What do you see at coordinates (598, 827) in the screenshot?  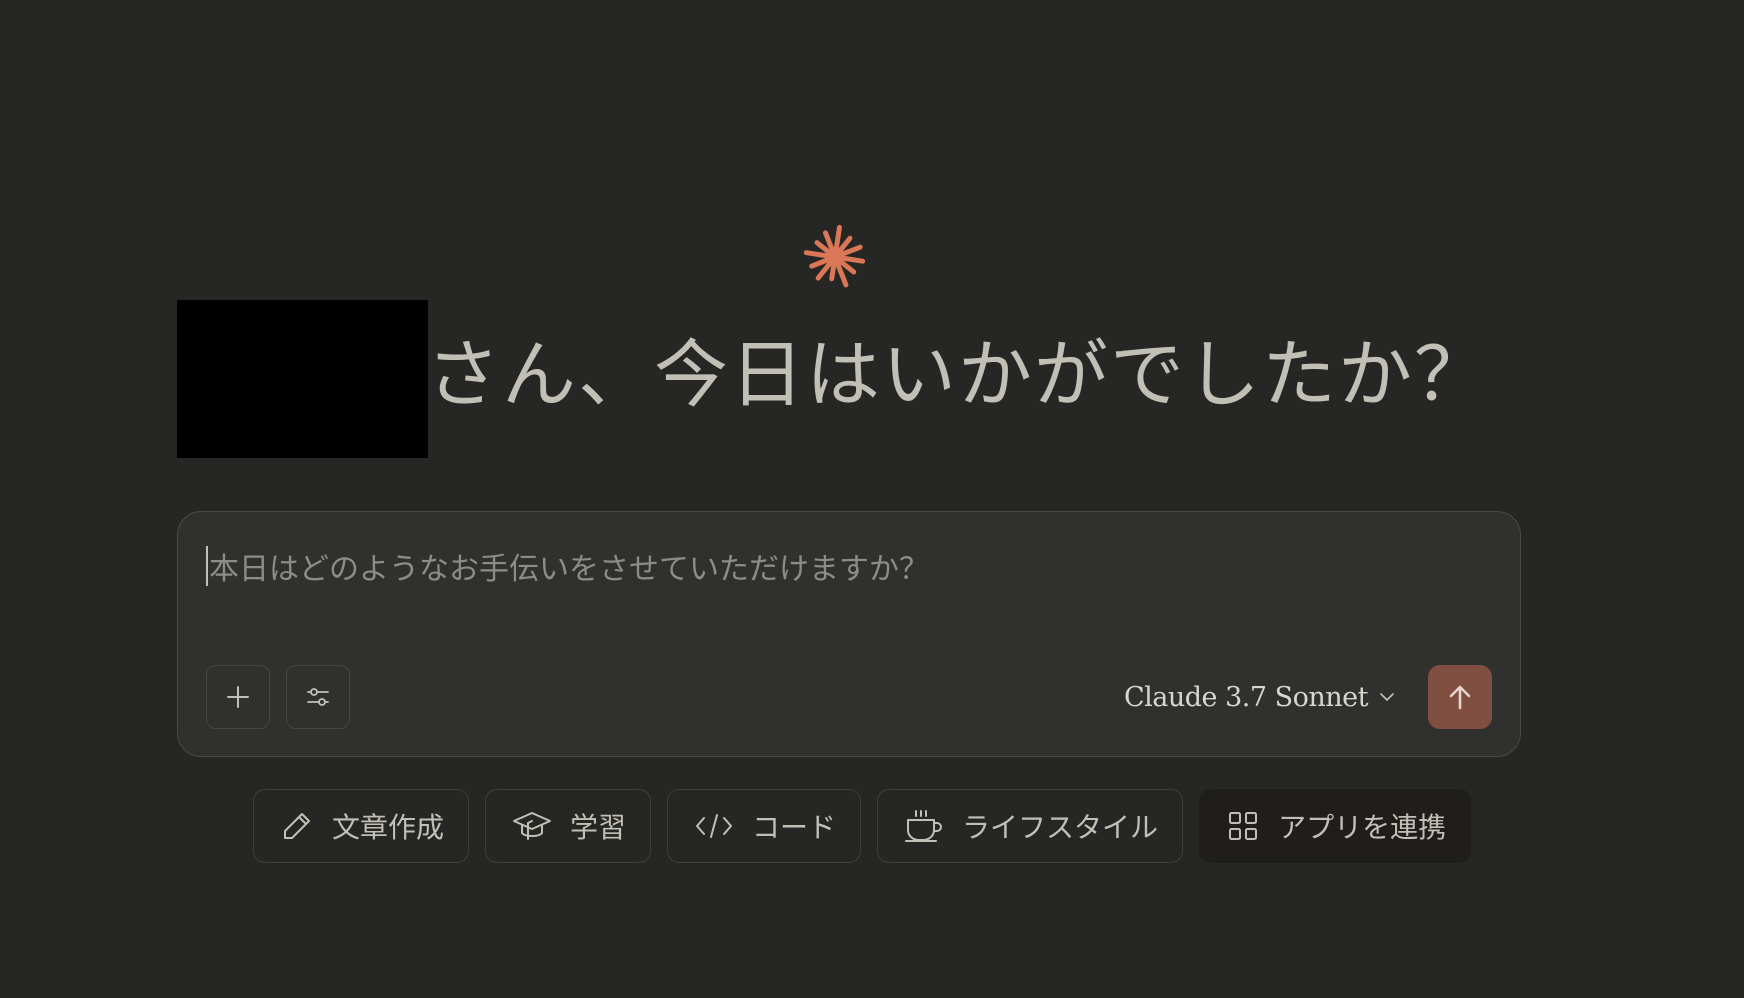 I see `chip-label: 学習` at bounding box center [598, 827].